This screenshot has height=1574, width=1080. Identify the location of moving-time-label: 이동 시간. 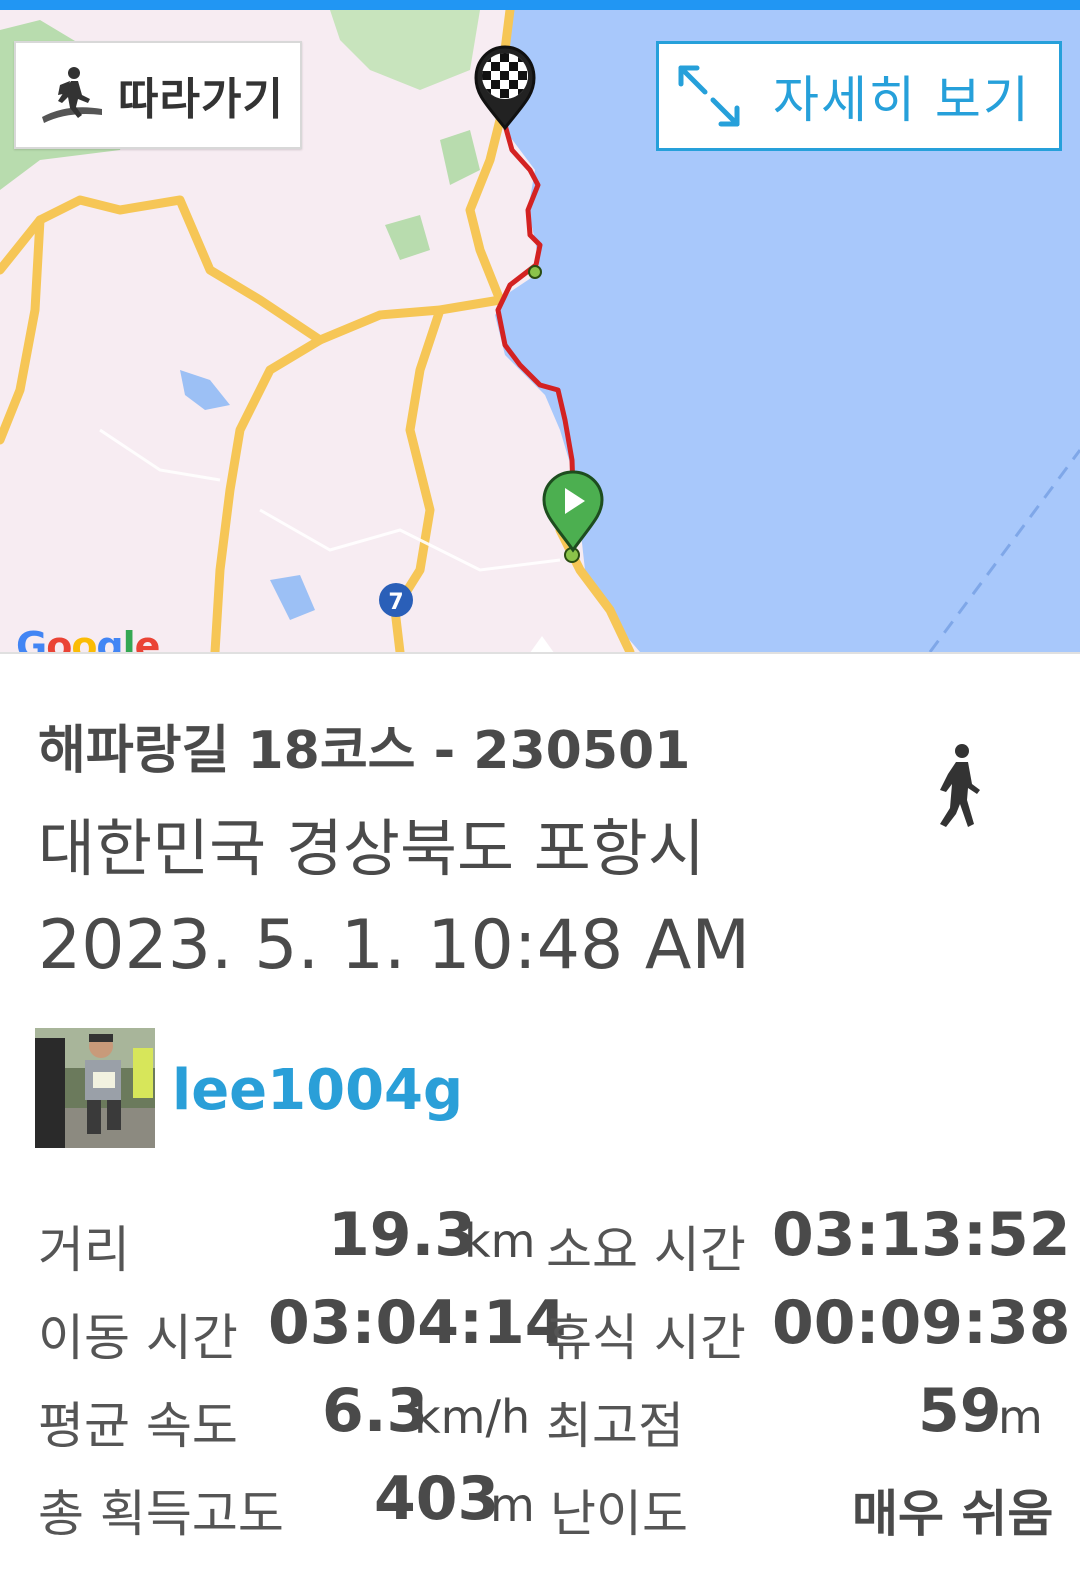
(138, 1338).